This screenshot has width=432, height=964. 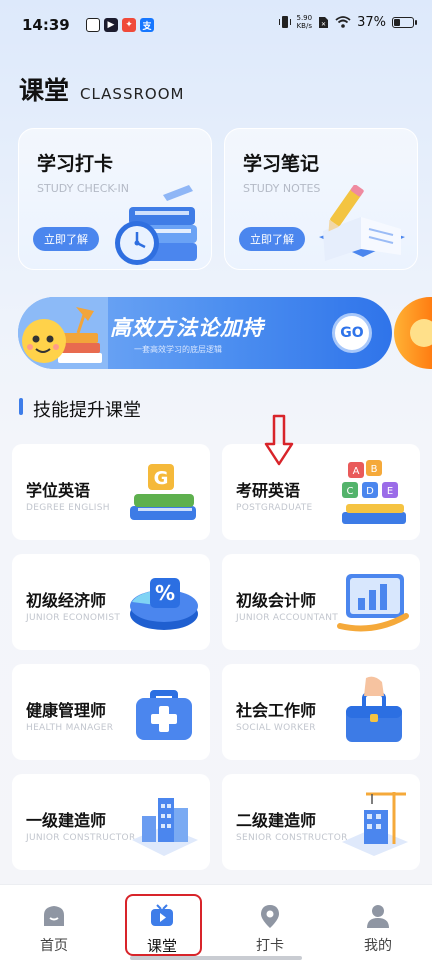 What do you see at coordinates (404, 22) in the screenshot?
I see `battery-icon` at bounding box center [404, 22].